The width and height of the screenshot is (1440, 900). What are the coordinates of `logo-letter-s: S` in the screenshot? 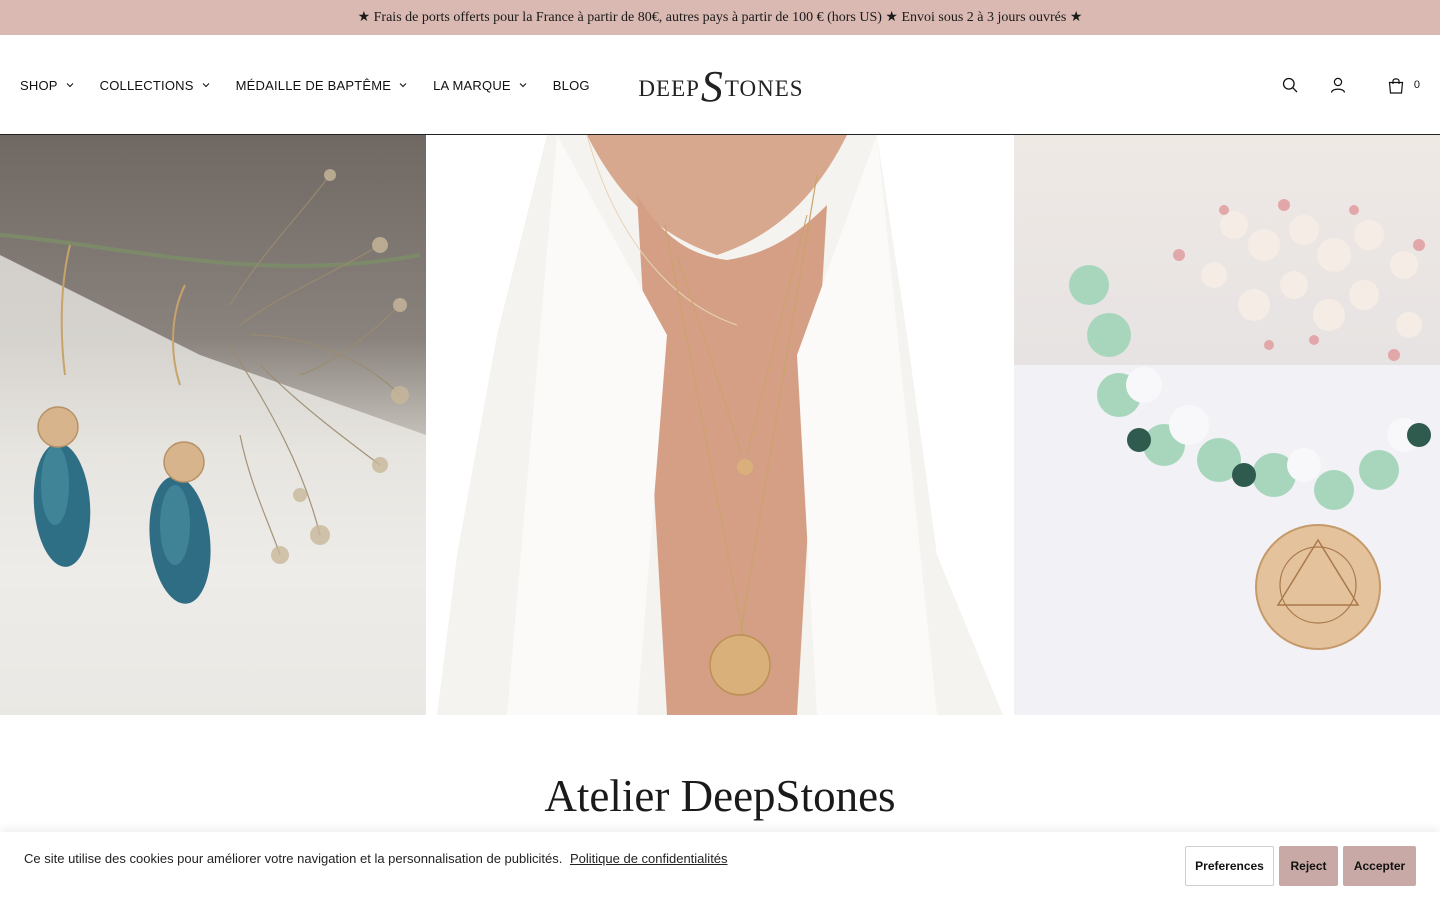 It's located at (712, 86).